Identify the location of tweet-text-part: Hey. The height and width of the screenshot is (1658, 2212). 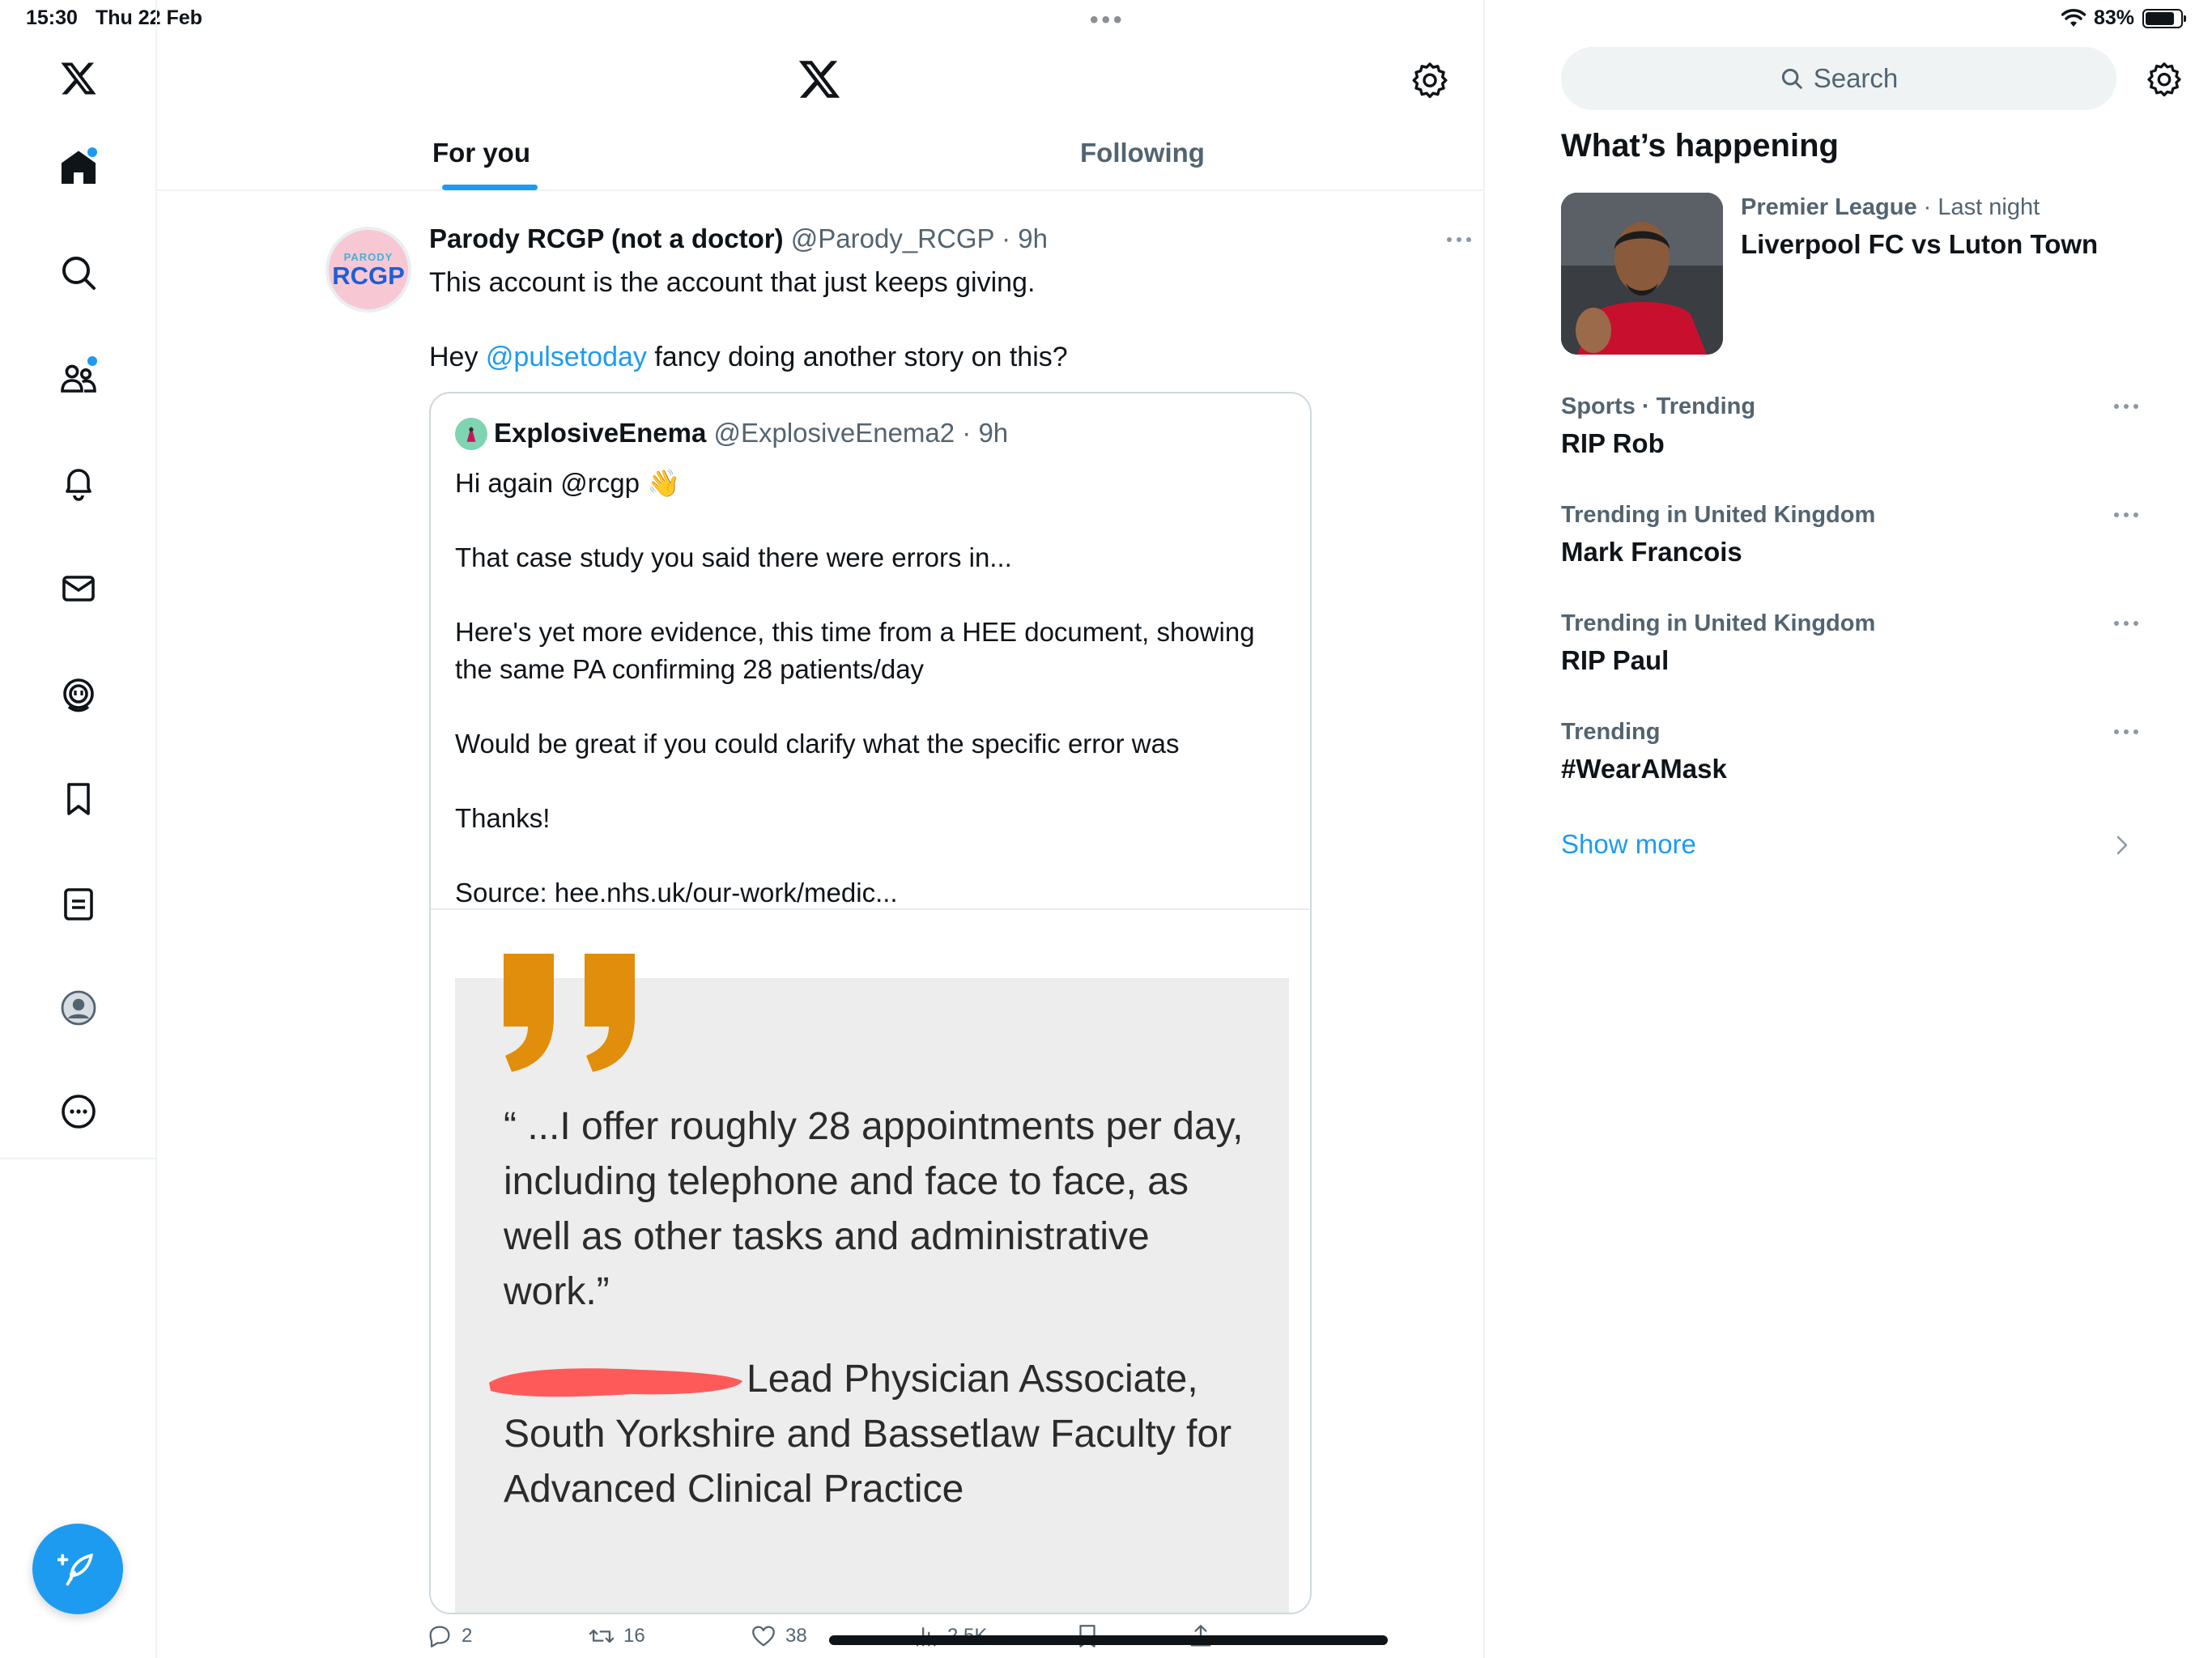
(458, 357).